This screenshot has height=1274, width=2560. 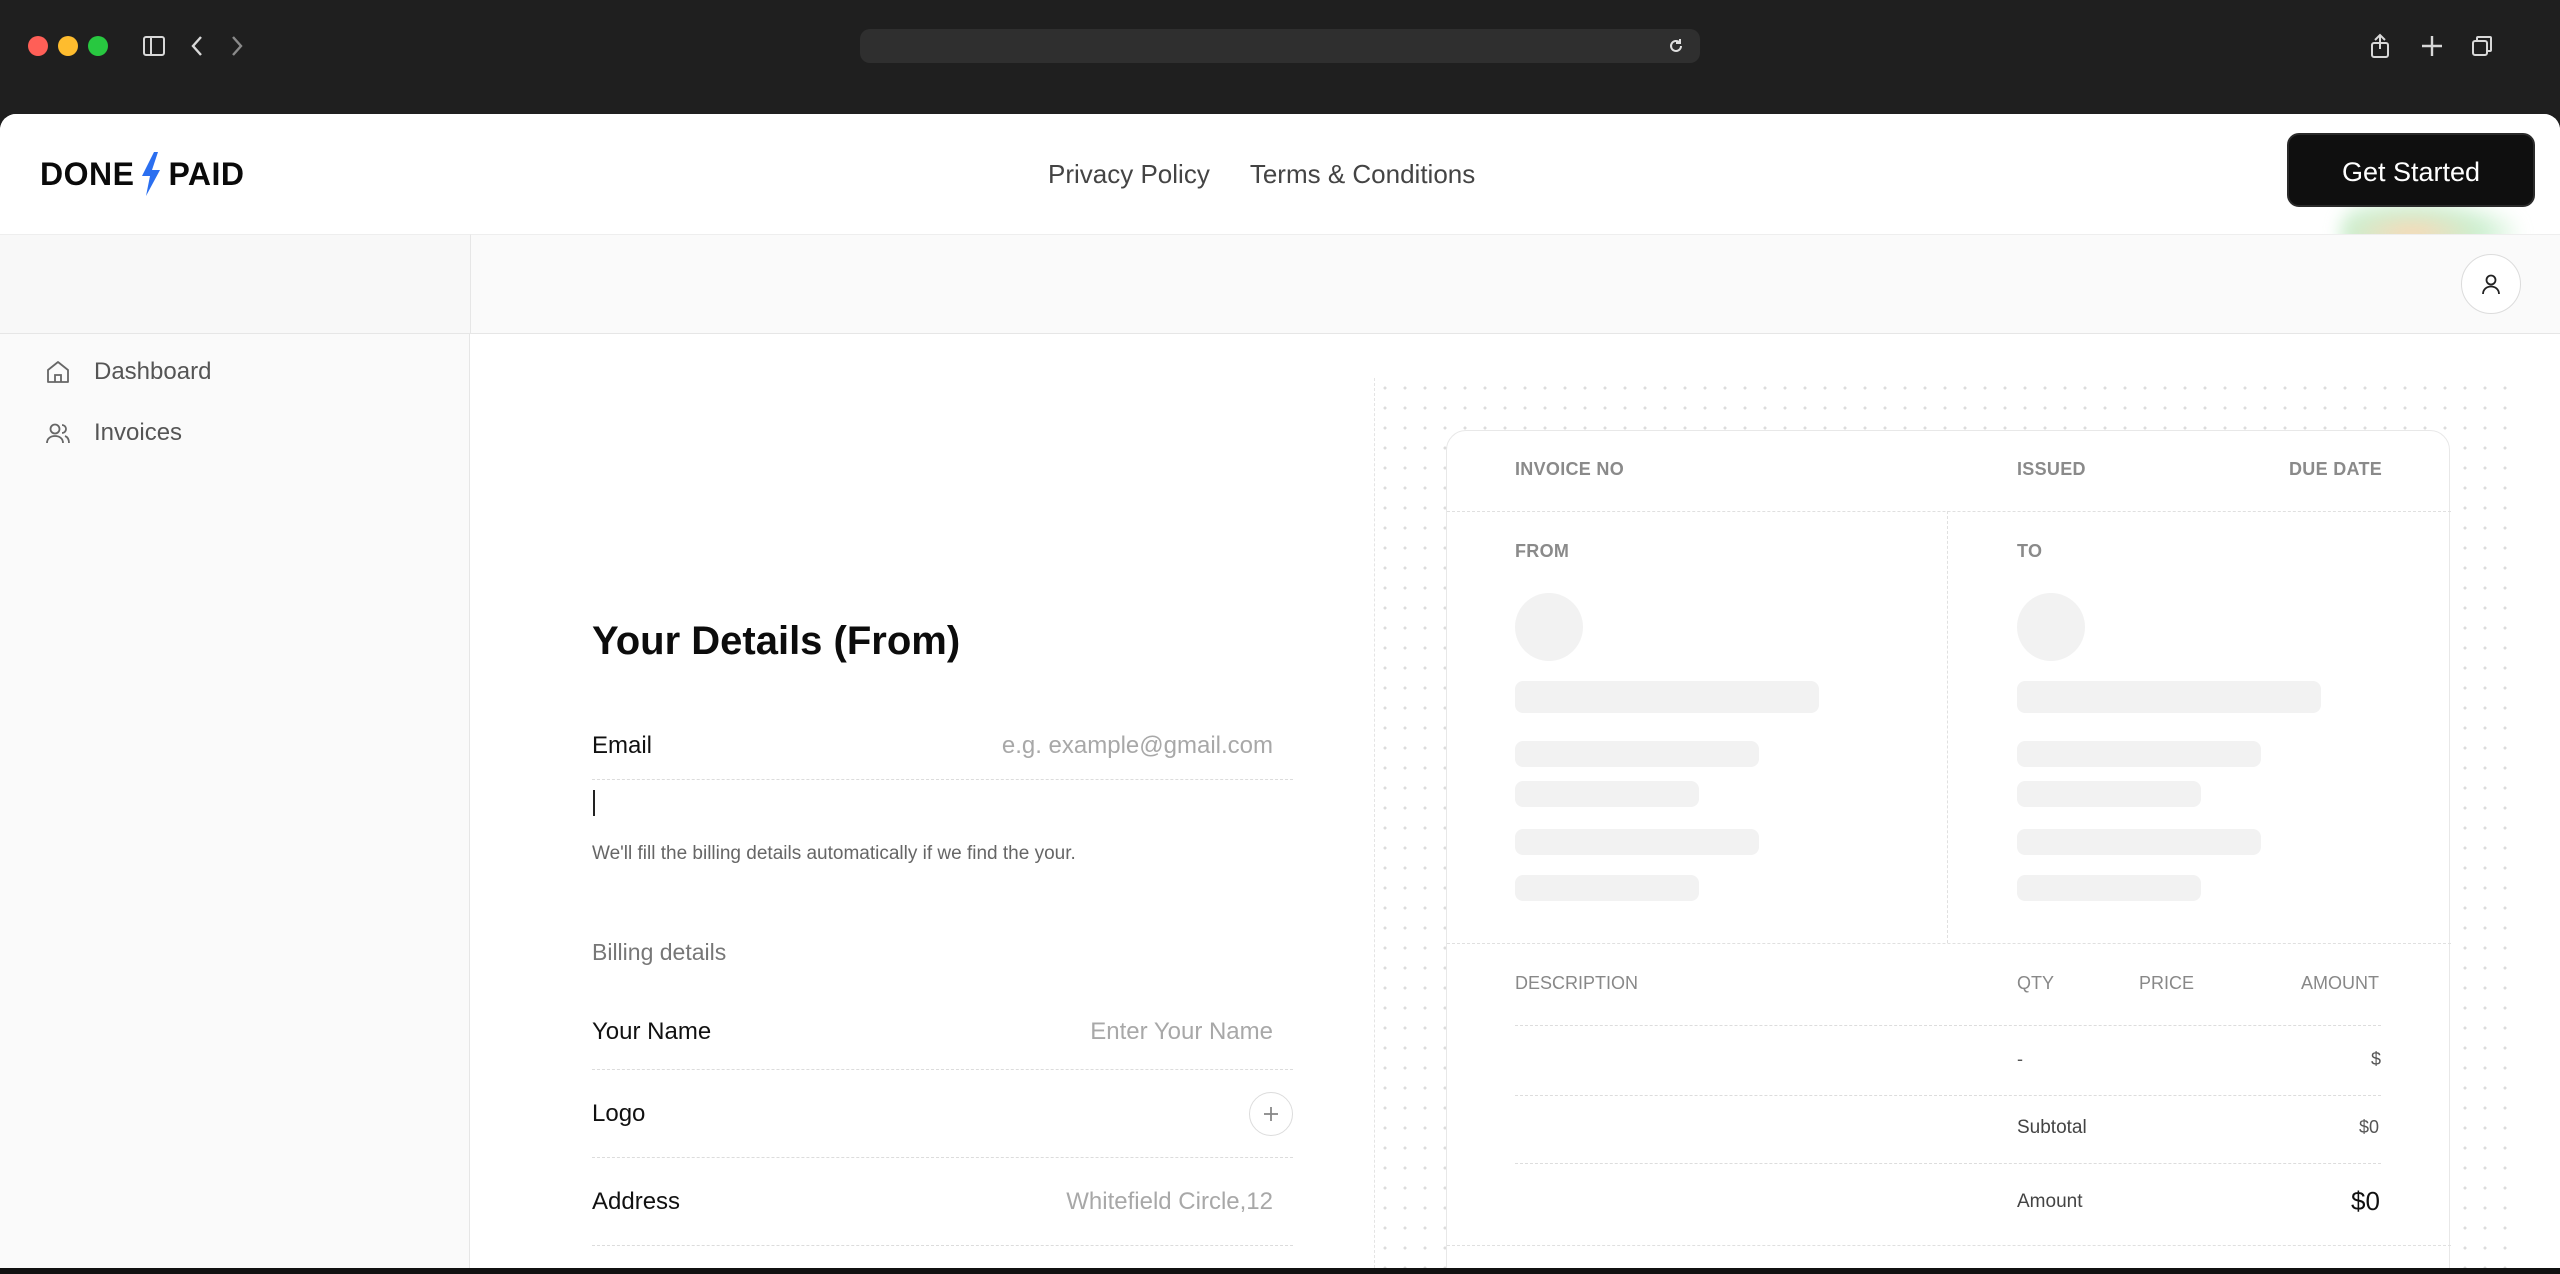 What do you see at coordinates (942, 1114) in the screenshot?
I see `logo-field: Logo` at bounding box center [942, 1114].